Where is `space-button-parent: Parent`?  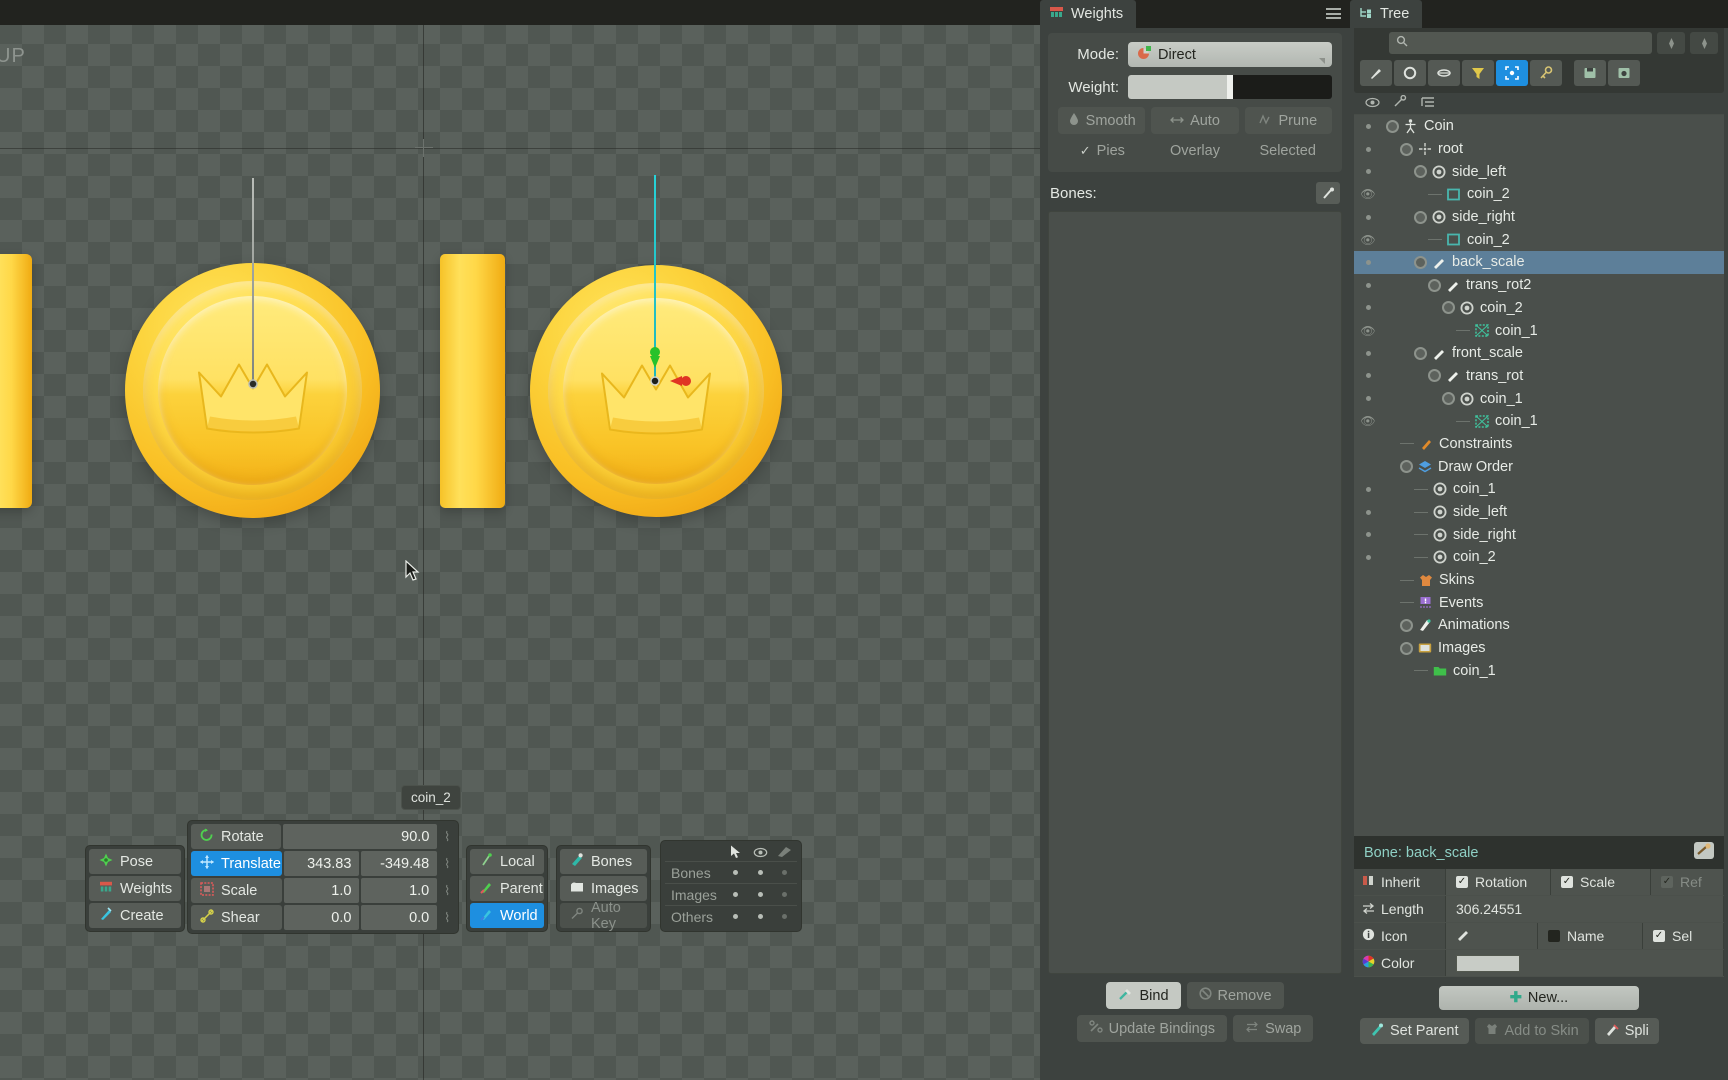 space-button-parent: Parent is located at coordinates (507, 888).